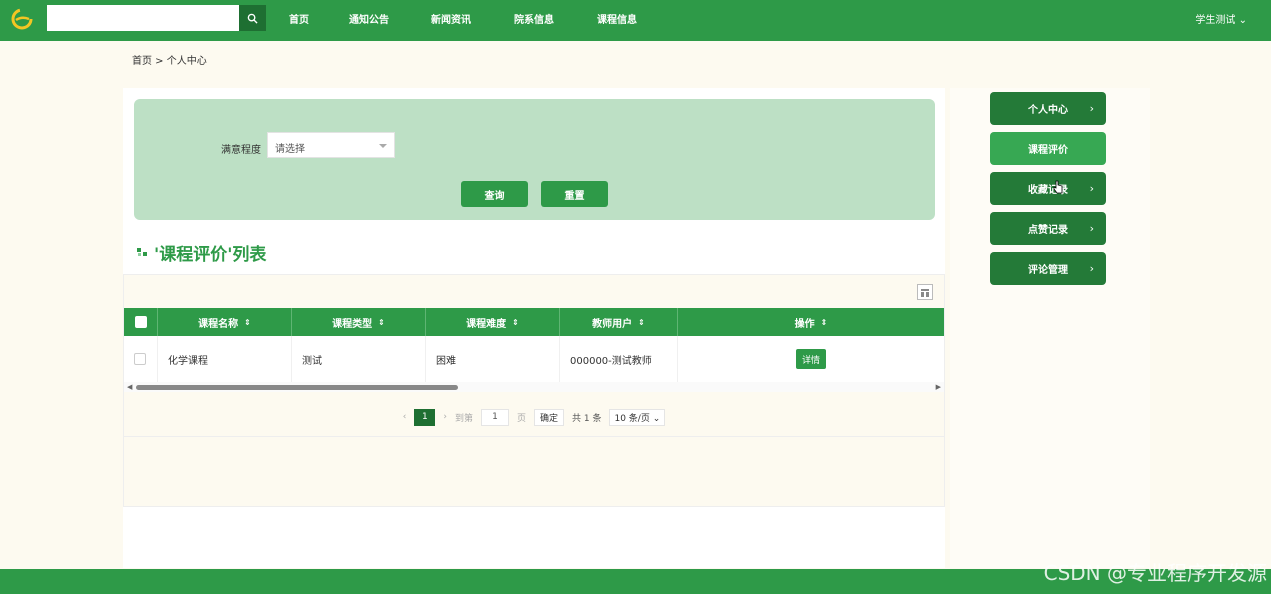  I want to click on list-icon, so click(142, 252).